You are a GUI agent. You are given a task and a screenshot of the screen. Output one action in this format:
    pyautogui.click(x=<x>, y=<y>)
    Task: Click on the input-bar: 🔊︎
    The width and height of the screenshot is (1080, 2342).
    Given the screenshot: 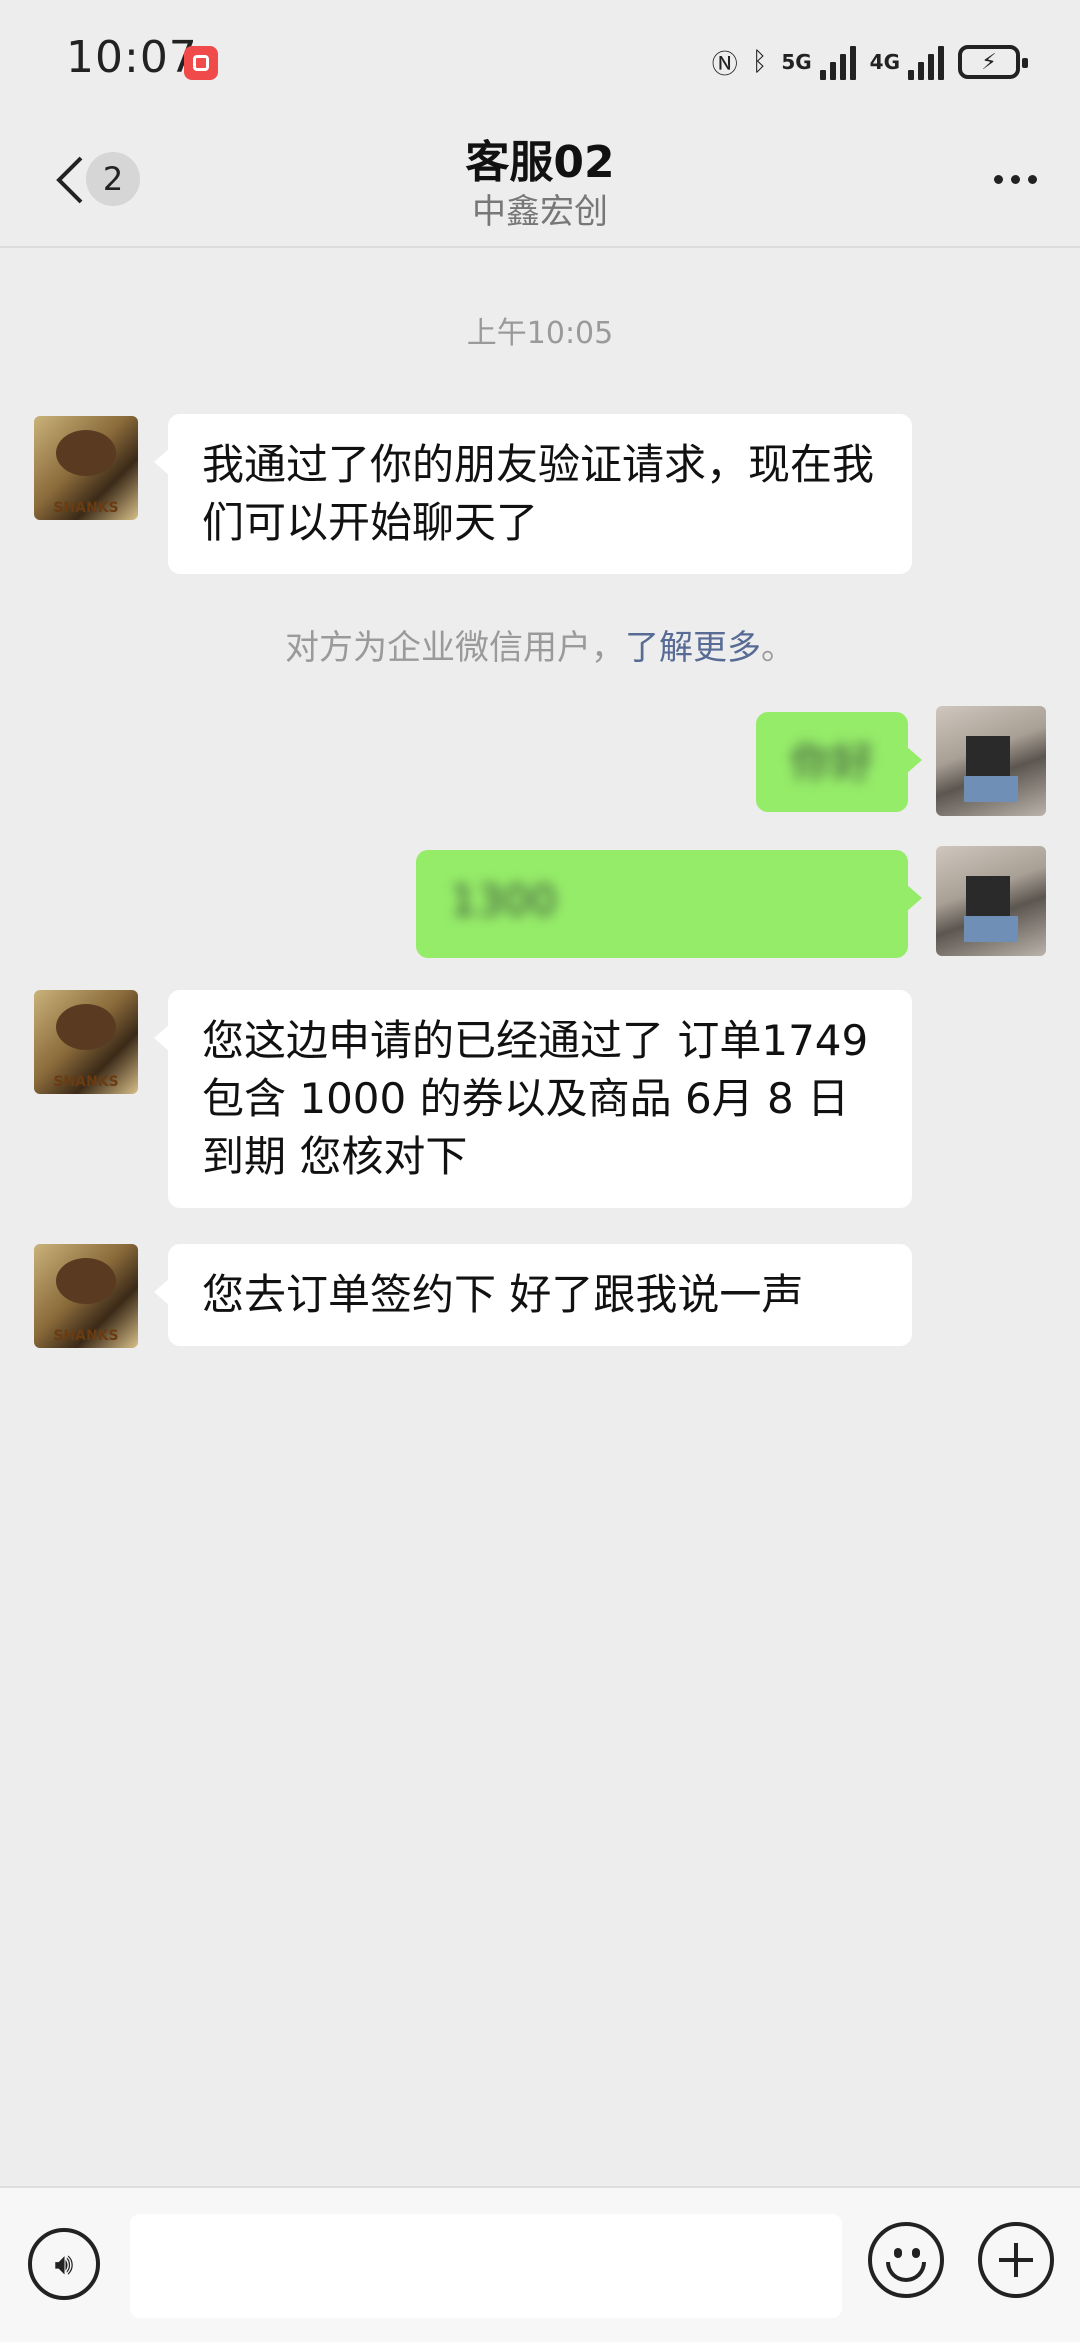 What is the action you would take?
    pyautogui.click(x=540, y=2264)
    